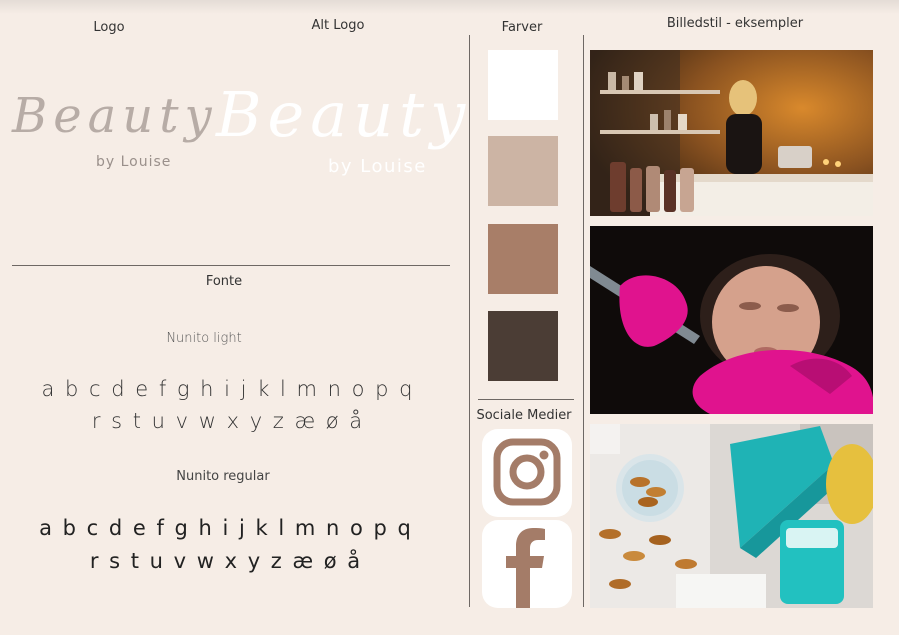 The image size is (899, 635). What do you see at coordinates (338, 25) in the screenshot?
I see `alt-logo-heading: Alt Logo` at bounding box center [338, 25].